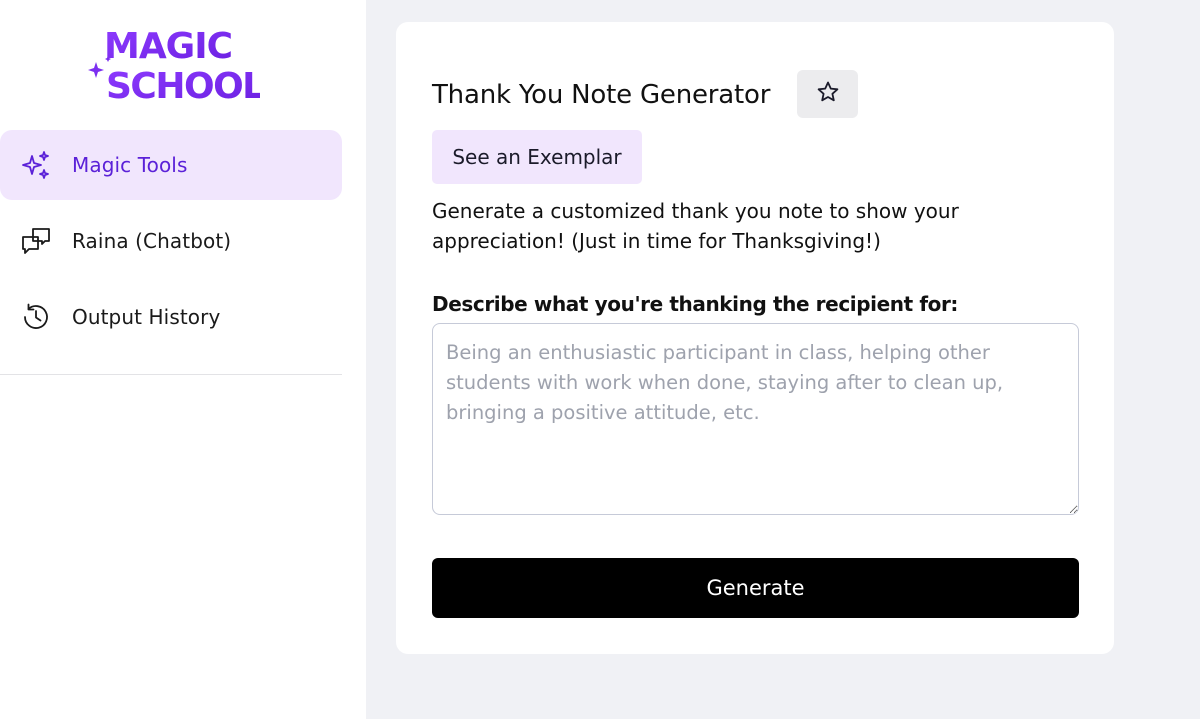  I want to click on sparkles-icon, so click(36, 165).